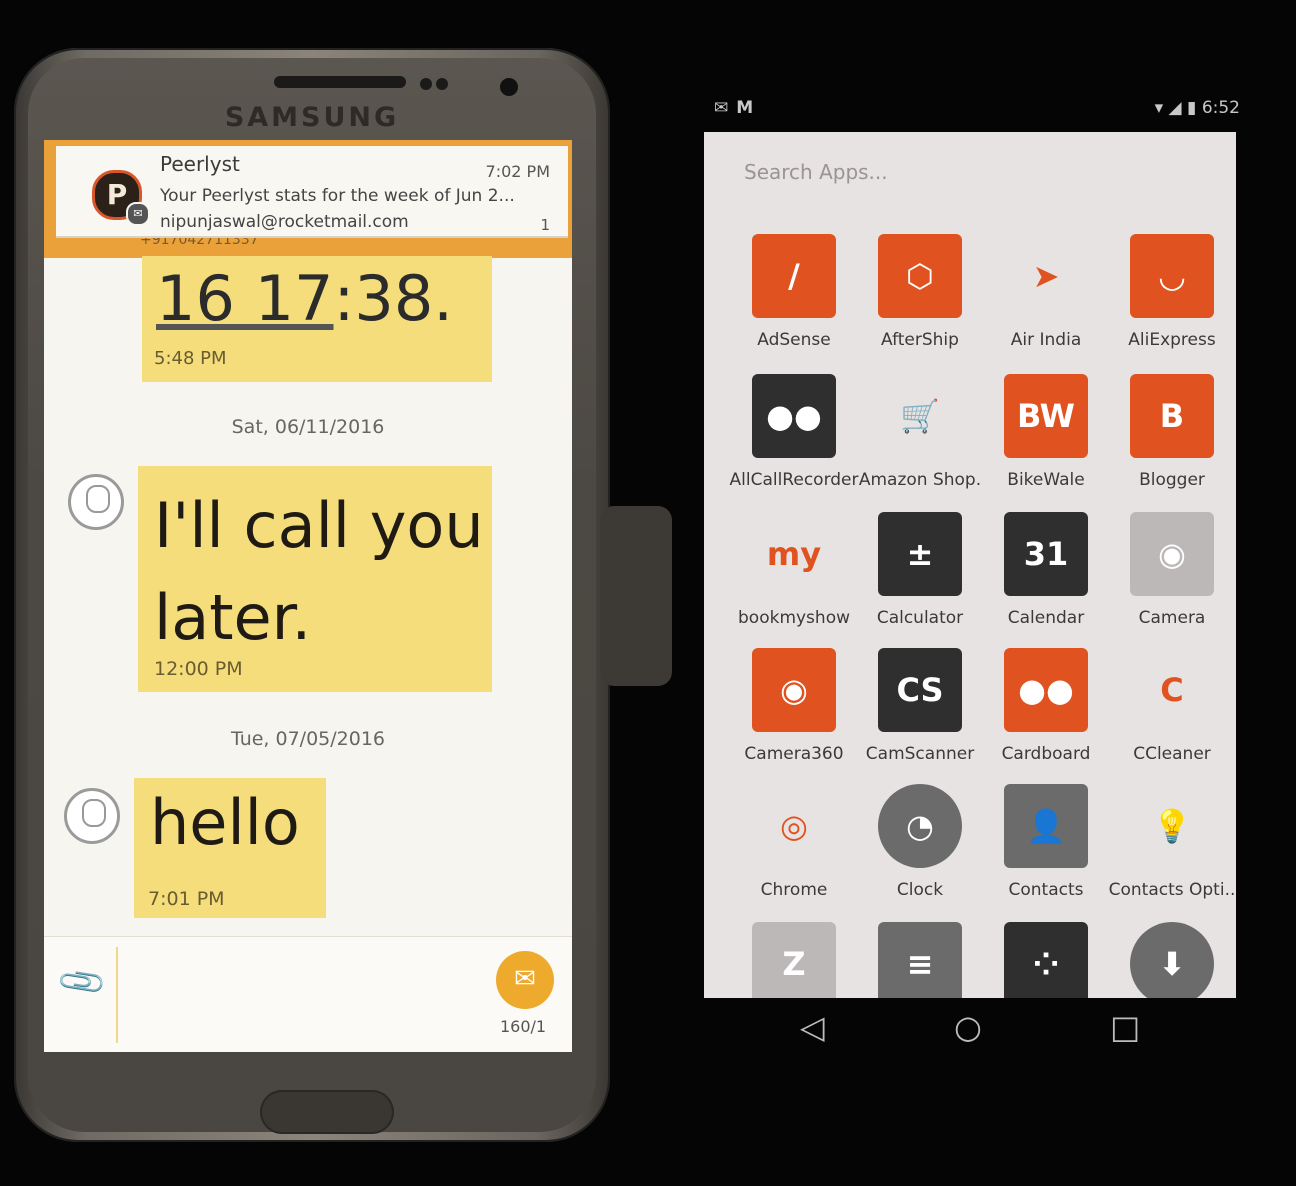 Image resolution: width=1296 pixels, height=1186 pixels. Describe the element at coordinates (1172, 826) in the screenshot. I see `contacts-optimizer-icon: 💡` at that location.